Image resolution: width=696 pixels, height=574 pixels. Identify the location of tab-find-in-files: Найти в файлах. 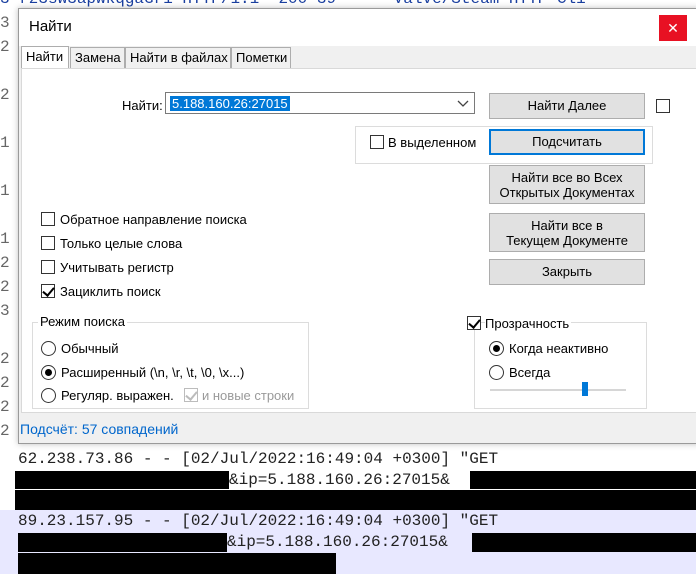
(178, 57).